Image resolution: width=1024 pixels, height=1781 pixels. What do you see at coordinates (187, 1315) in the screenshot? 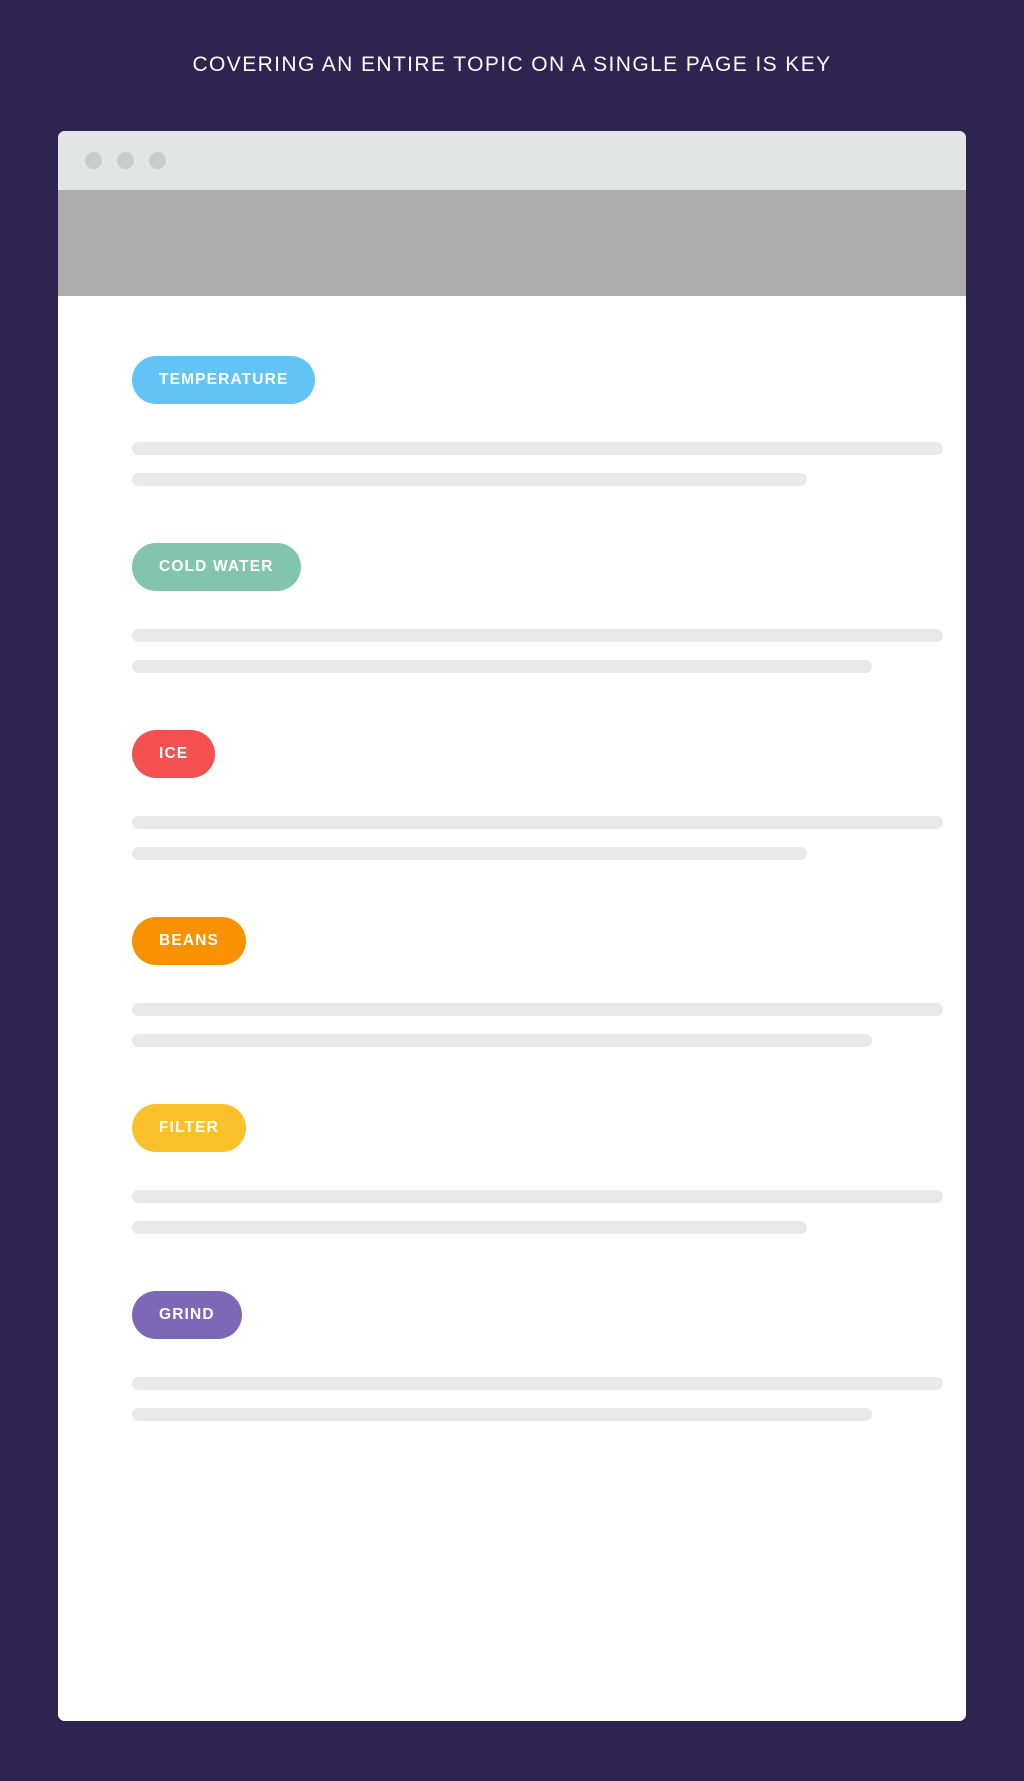
I see `topic-pill-grind: GRIND` at bounding box center [187, 1315].